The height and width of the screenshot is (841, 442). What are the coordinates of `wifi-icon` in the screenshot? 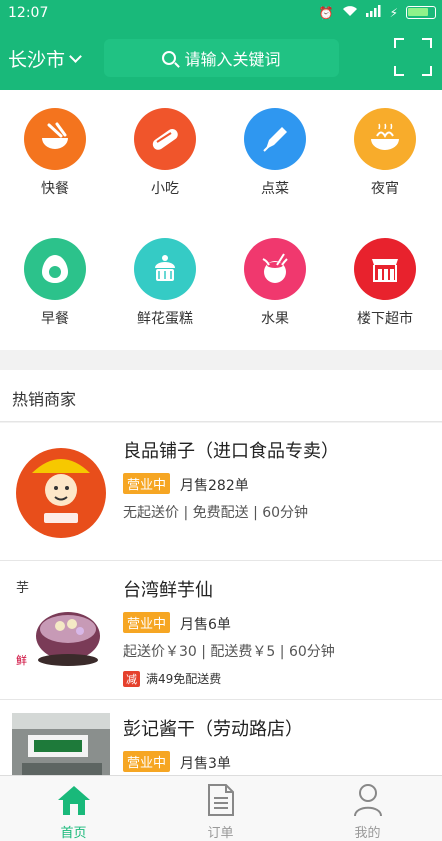 It's located at (350, 12).